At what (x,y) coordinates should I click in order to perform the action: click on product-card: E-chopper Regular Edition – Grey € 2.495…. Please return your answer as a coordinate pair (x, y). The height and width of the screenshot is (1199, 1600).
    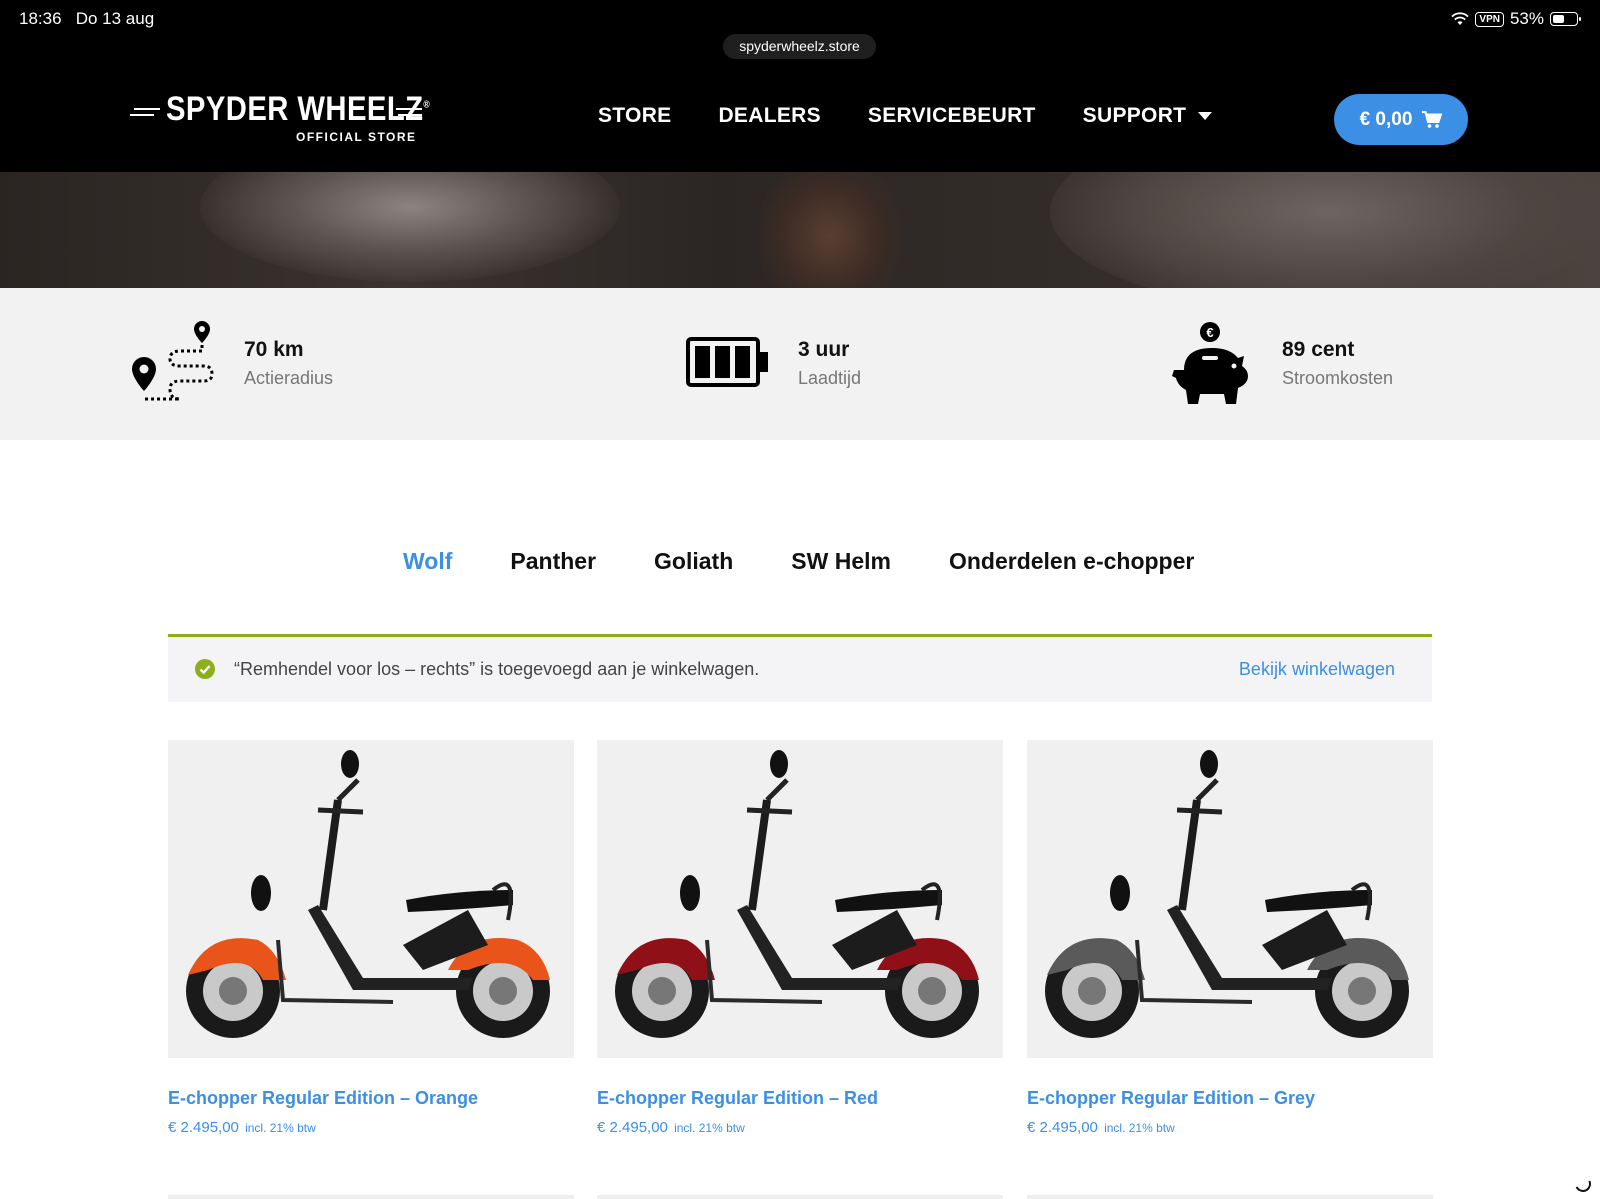
    Looking at the image, I should click on (1230, 938).